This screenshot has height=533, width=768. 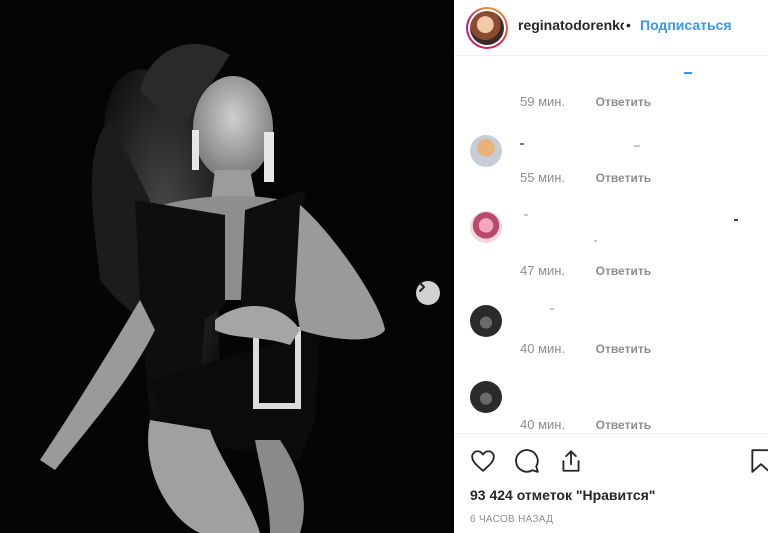 What do you see at coordinates (585, 270) in the screenshot?
I see `comment-meta: 47 мин. Ответить` at bounding box center [585, 270].